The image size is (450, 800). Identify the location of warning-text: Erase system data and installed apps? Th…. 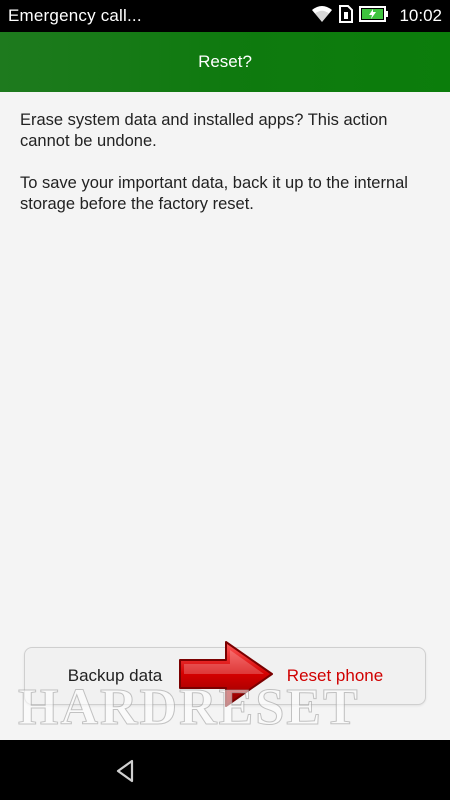
(204, 130).